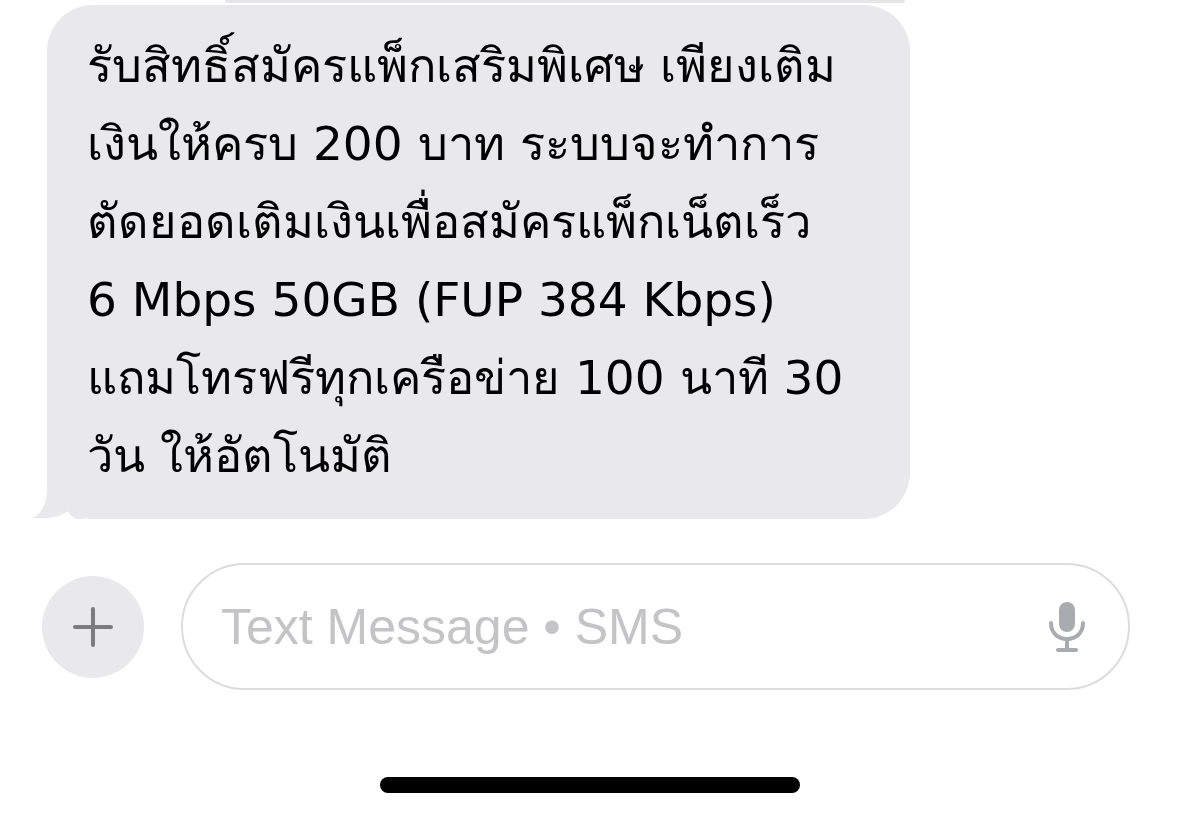 This screenshot has width=1179, height=815. What do you see at coordinates (1067, 627) in the screenshot?
I see `microphone-icon` at bounding box center [1067, 627].